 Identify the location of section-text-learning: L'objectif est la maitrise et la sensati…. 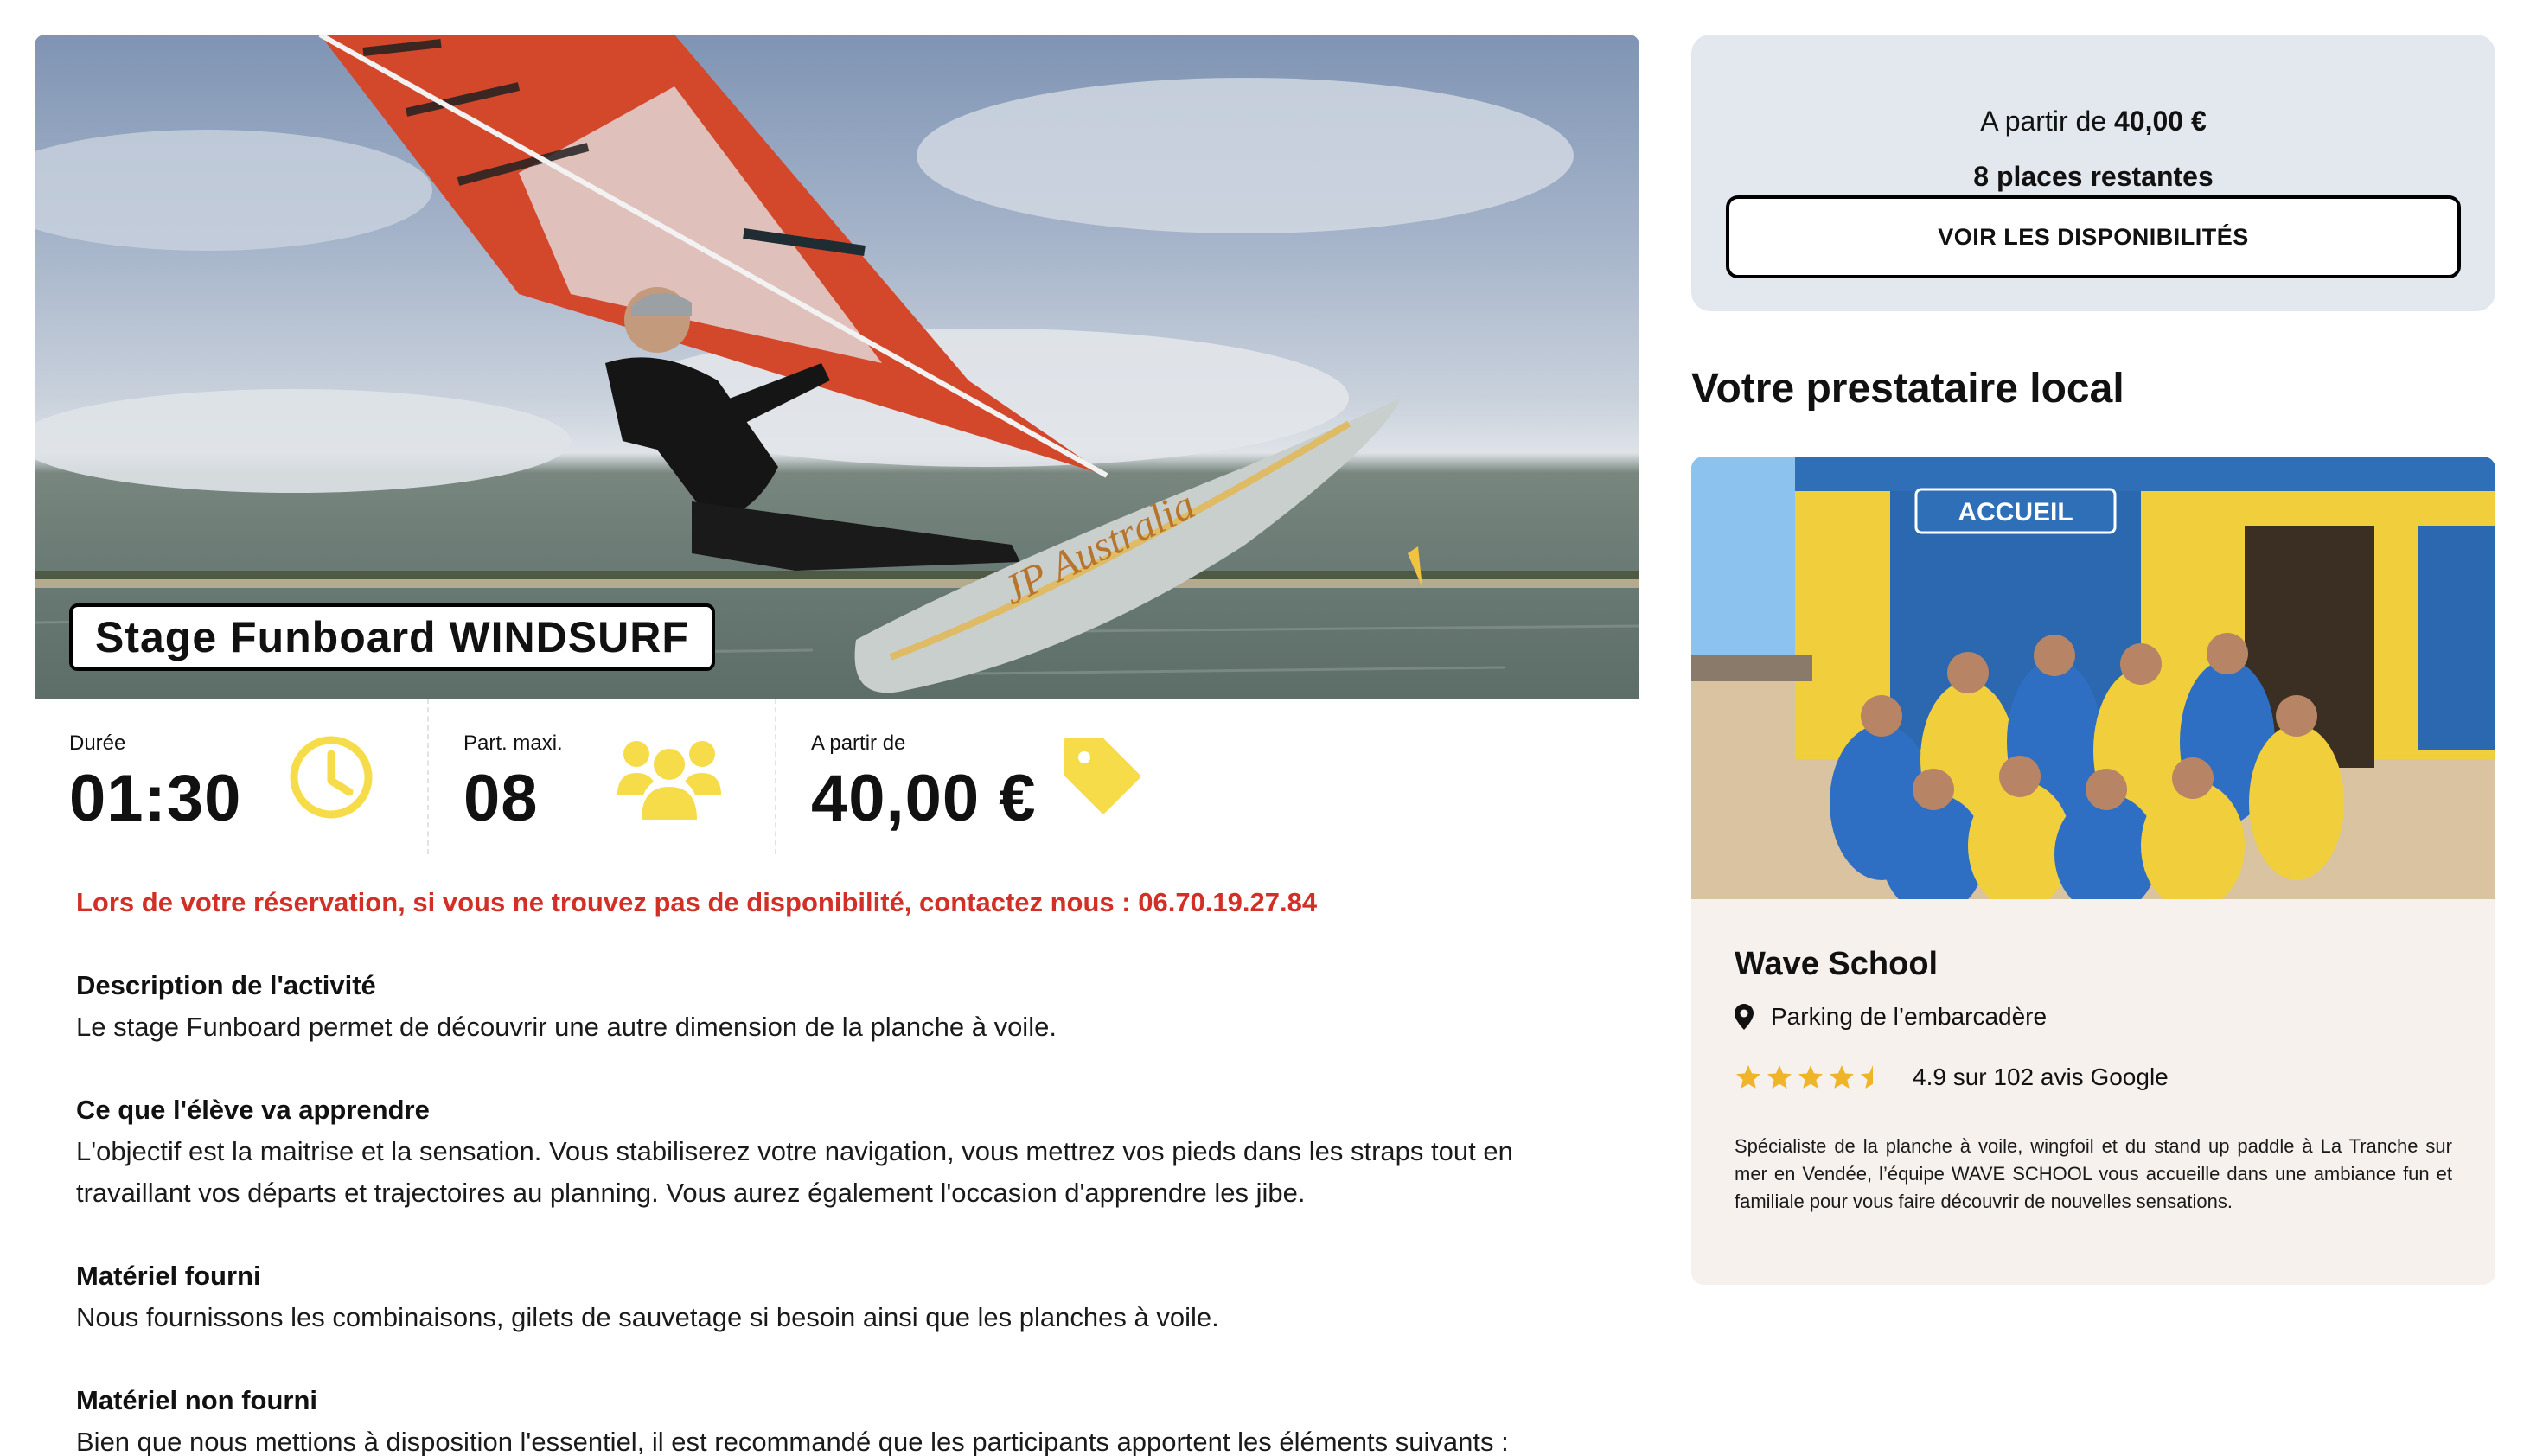
(794, 1172).